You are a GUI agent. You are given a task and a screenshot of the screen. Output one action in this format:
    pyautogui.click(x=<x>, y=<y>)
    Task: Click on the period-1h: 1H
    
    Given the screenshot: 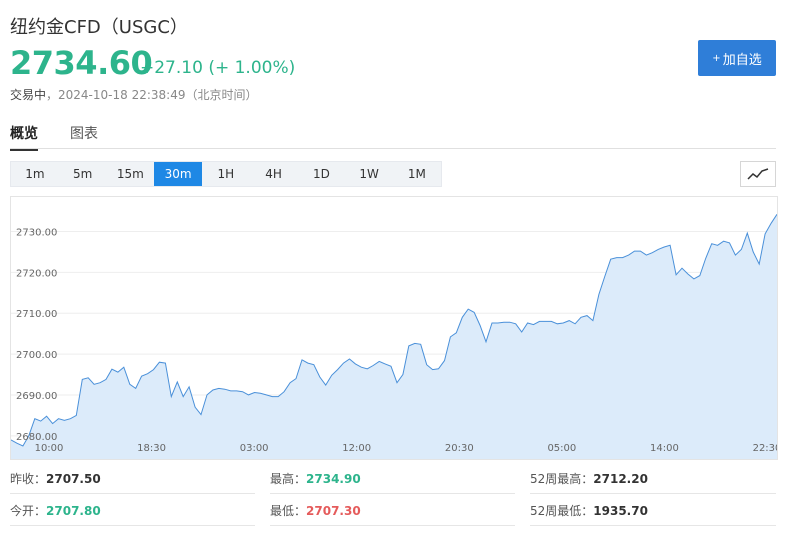 What is the action you would take?
    pyautogui.click(x=226, y=174)
    